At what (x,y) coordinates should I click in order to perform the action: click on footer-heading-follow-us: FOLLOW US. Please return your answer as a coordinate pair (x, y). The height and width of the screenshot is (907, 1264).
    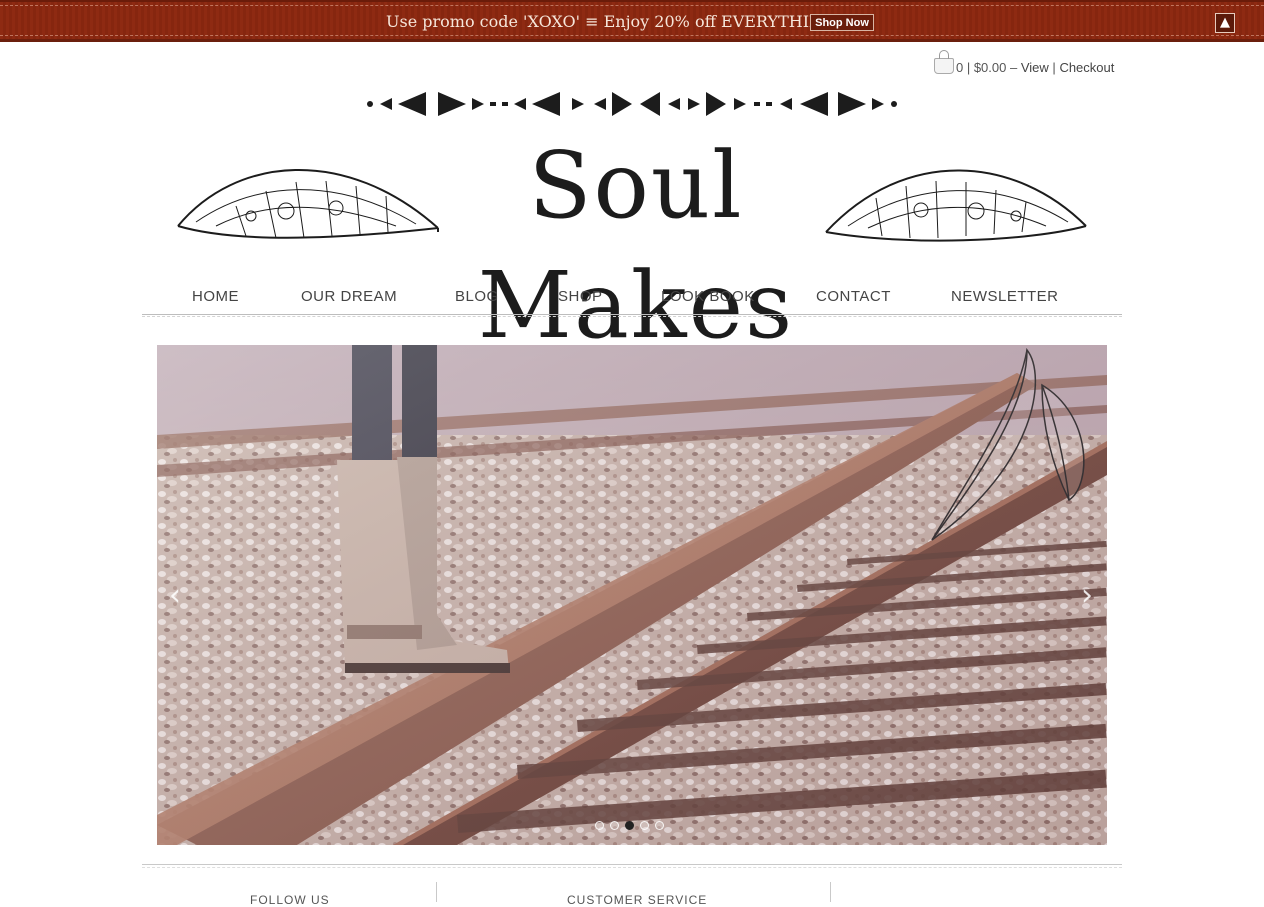
    Looking at the image, I should click on (290, 900).